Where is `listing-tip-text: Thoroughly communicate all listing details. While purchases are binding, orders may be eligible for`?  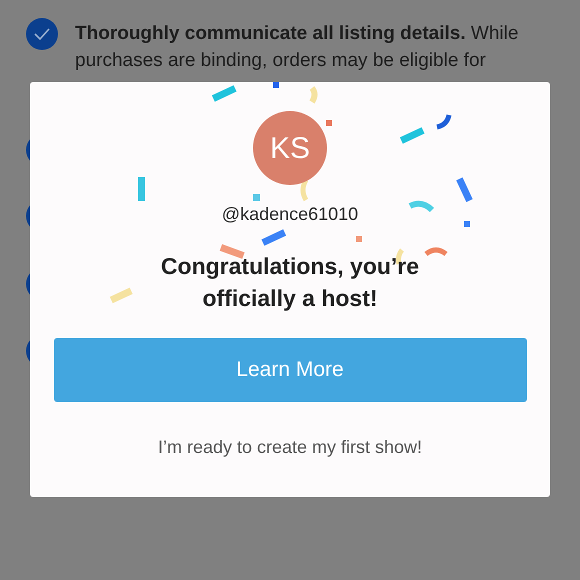 listing-tip-text: Thoroughly communicate all listing details. While purchases are binding, orders may be eligible for is located at coordinates (297, 47).